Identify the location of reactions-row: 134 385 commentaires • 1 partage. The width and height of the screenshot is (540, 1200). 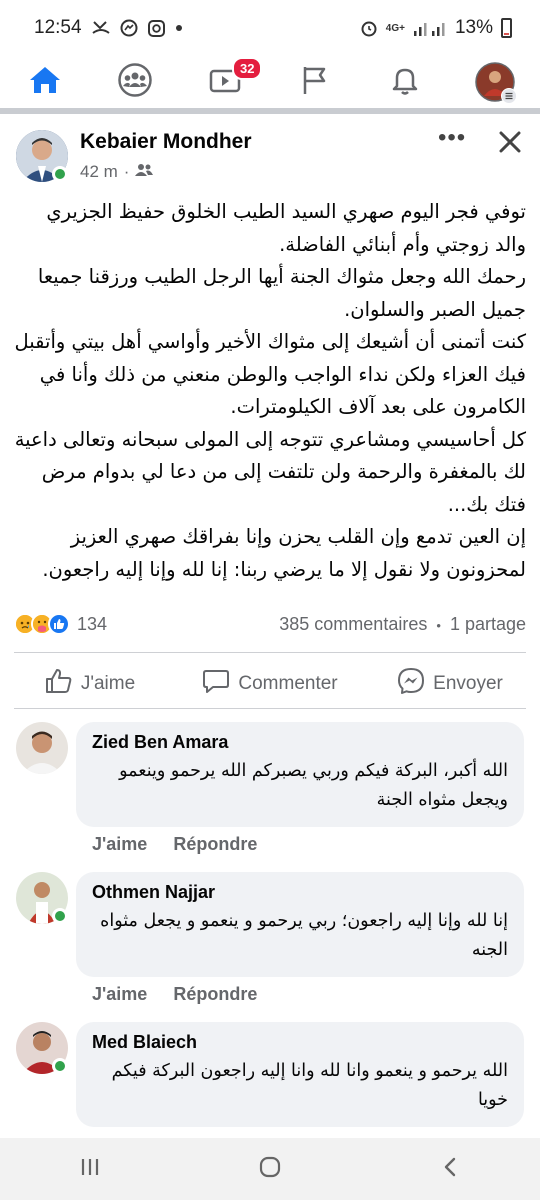
(270, 624).